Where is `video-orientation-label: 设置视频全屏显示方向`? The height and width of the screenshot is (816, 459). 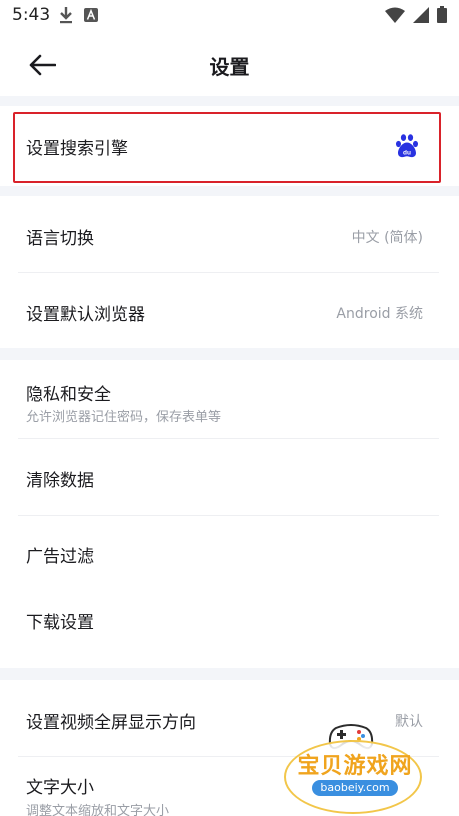
video-orientation-label: 设置视频全屏显示方向 is located at coordinates (111, 723).